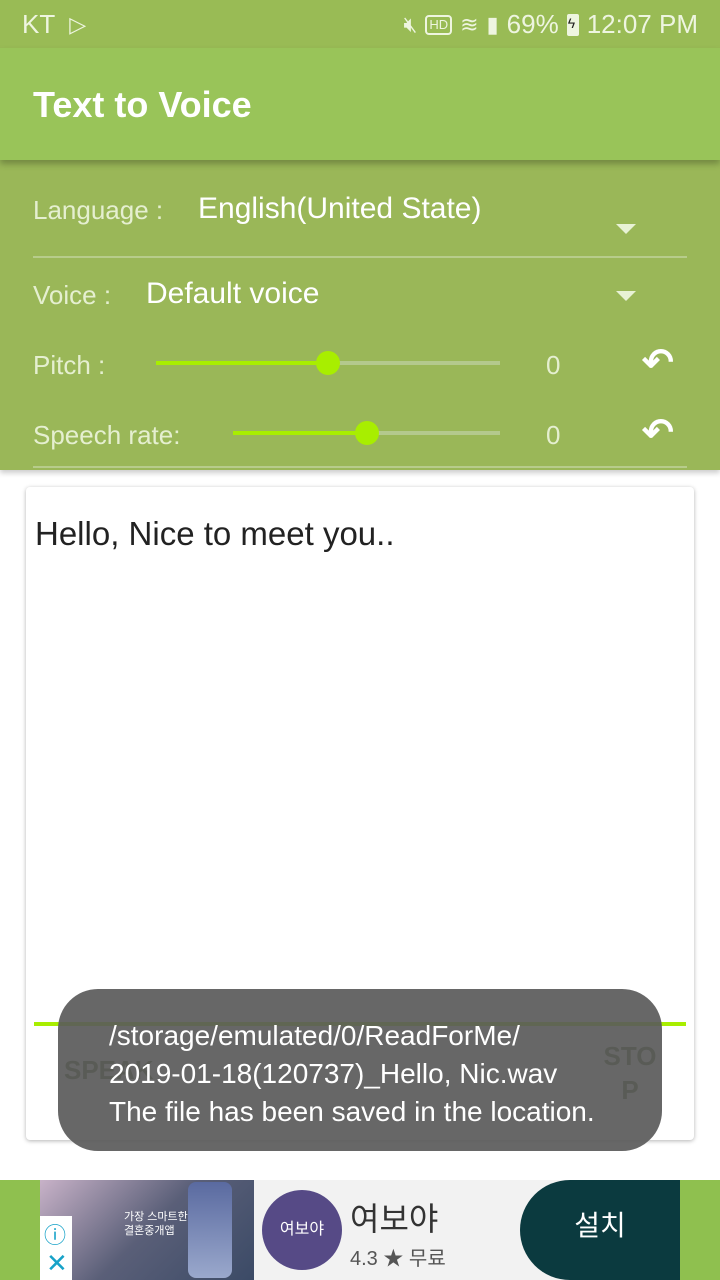 The image size is (720, 1280). Describe the element at coordinates (314, 1035) in the screenshot. I see `toast-path-line: /storage/emulated/0/ReadForMe/` at that location.